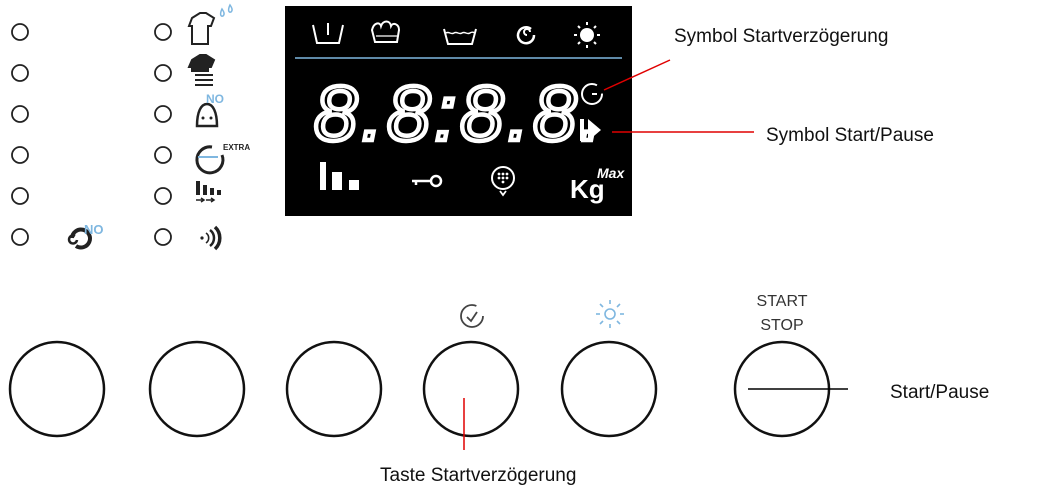  What do you see at coordinates (781, 325) in the screenshot?
I see `stop-label: STOP` at bounding box center [781, 325].